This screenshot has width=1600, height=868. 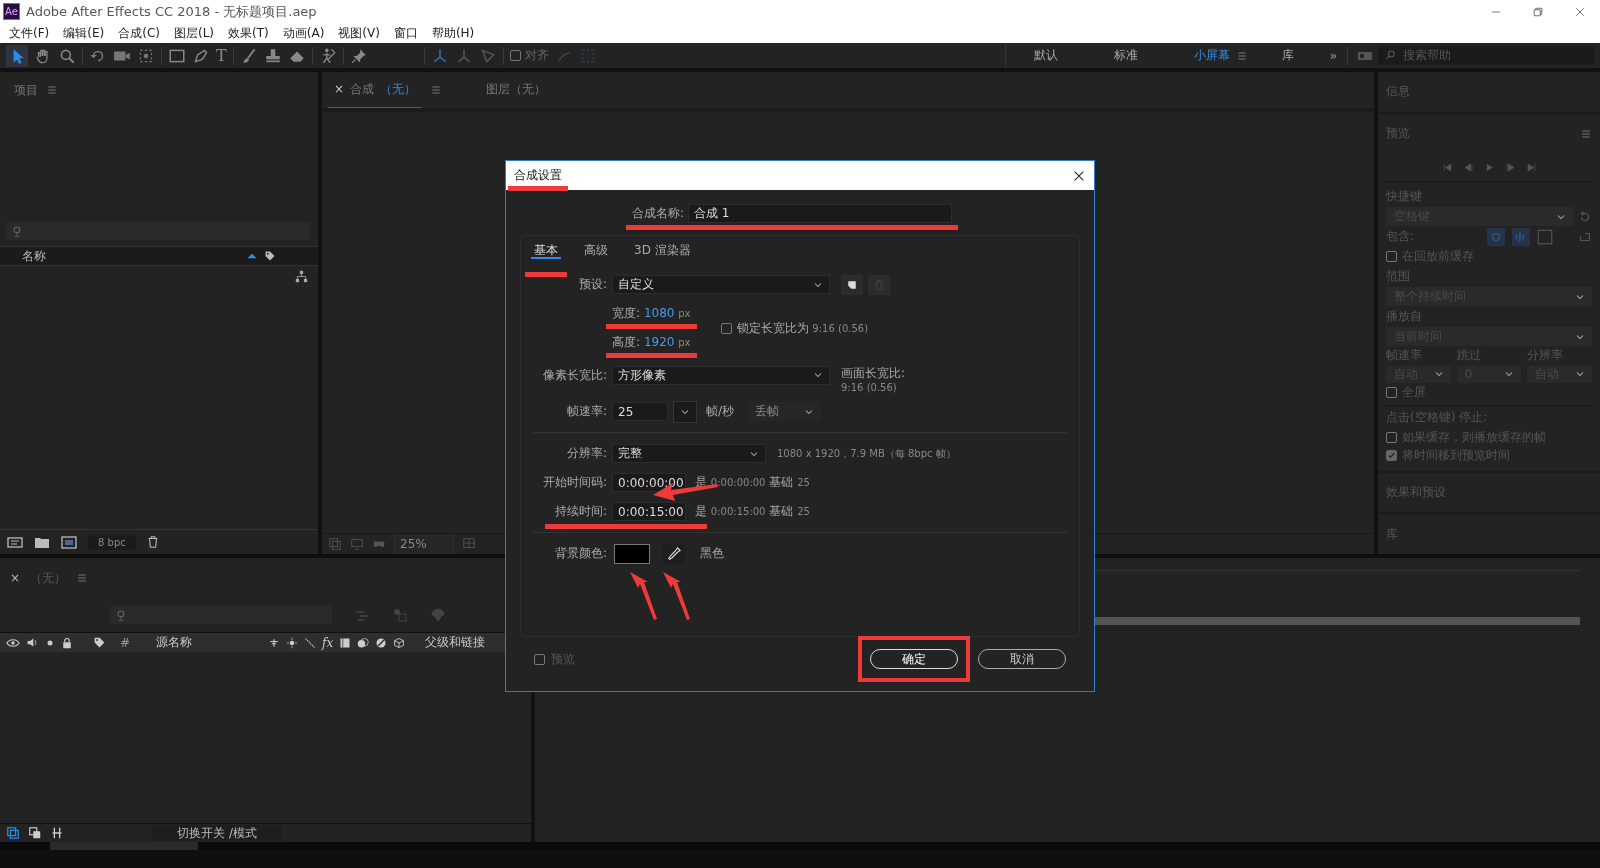 What do you see at coordinates (424, 544) in the screenshot?
I see `zoom-dropdown: 25%` at bounding box center [424, 544].